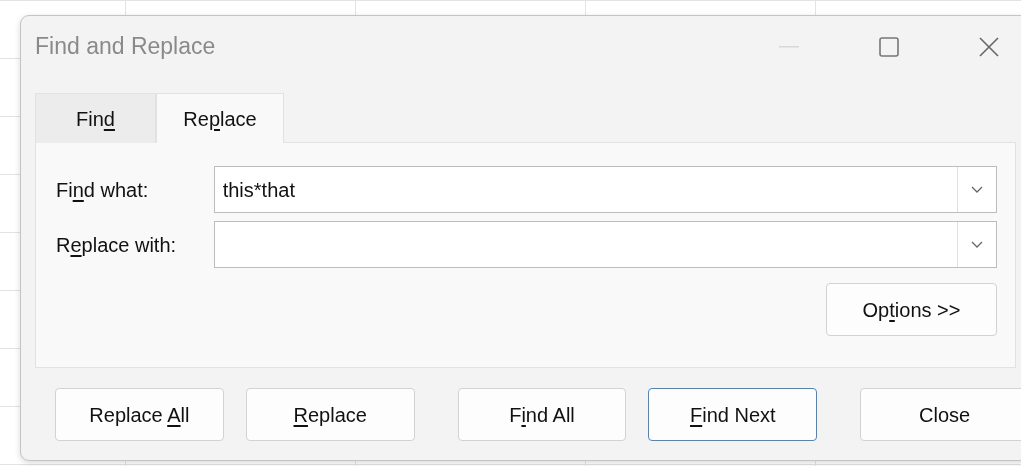  What do you see at coordinates (117, 245) in the screenshot?
I see `field-label: Replace with:` at bounding box center [117, 245].